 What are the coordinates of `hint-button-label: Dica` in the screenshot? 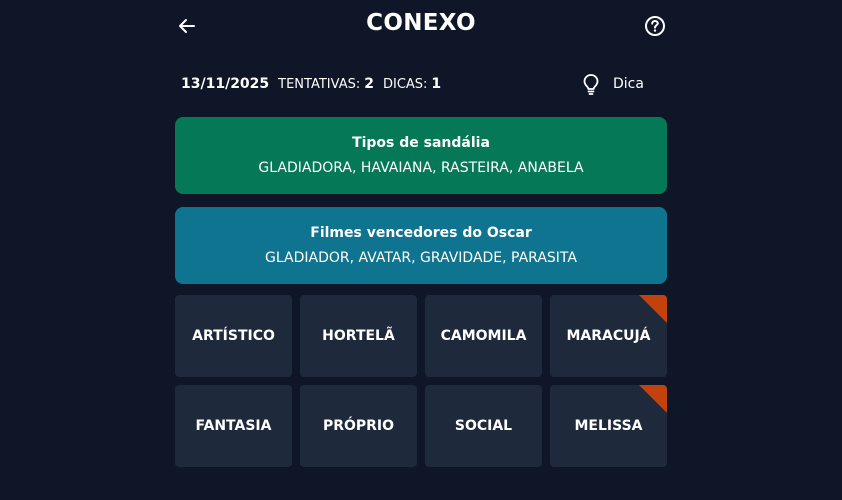 It's located at (628, 84).